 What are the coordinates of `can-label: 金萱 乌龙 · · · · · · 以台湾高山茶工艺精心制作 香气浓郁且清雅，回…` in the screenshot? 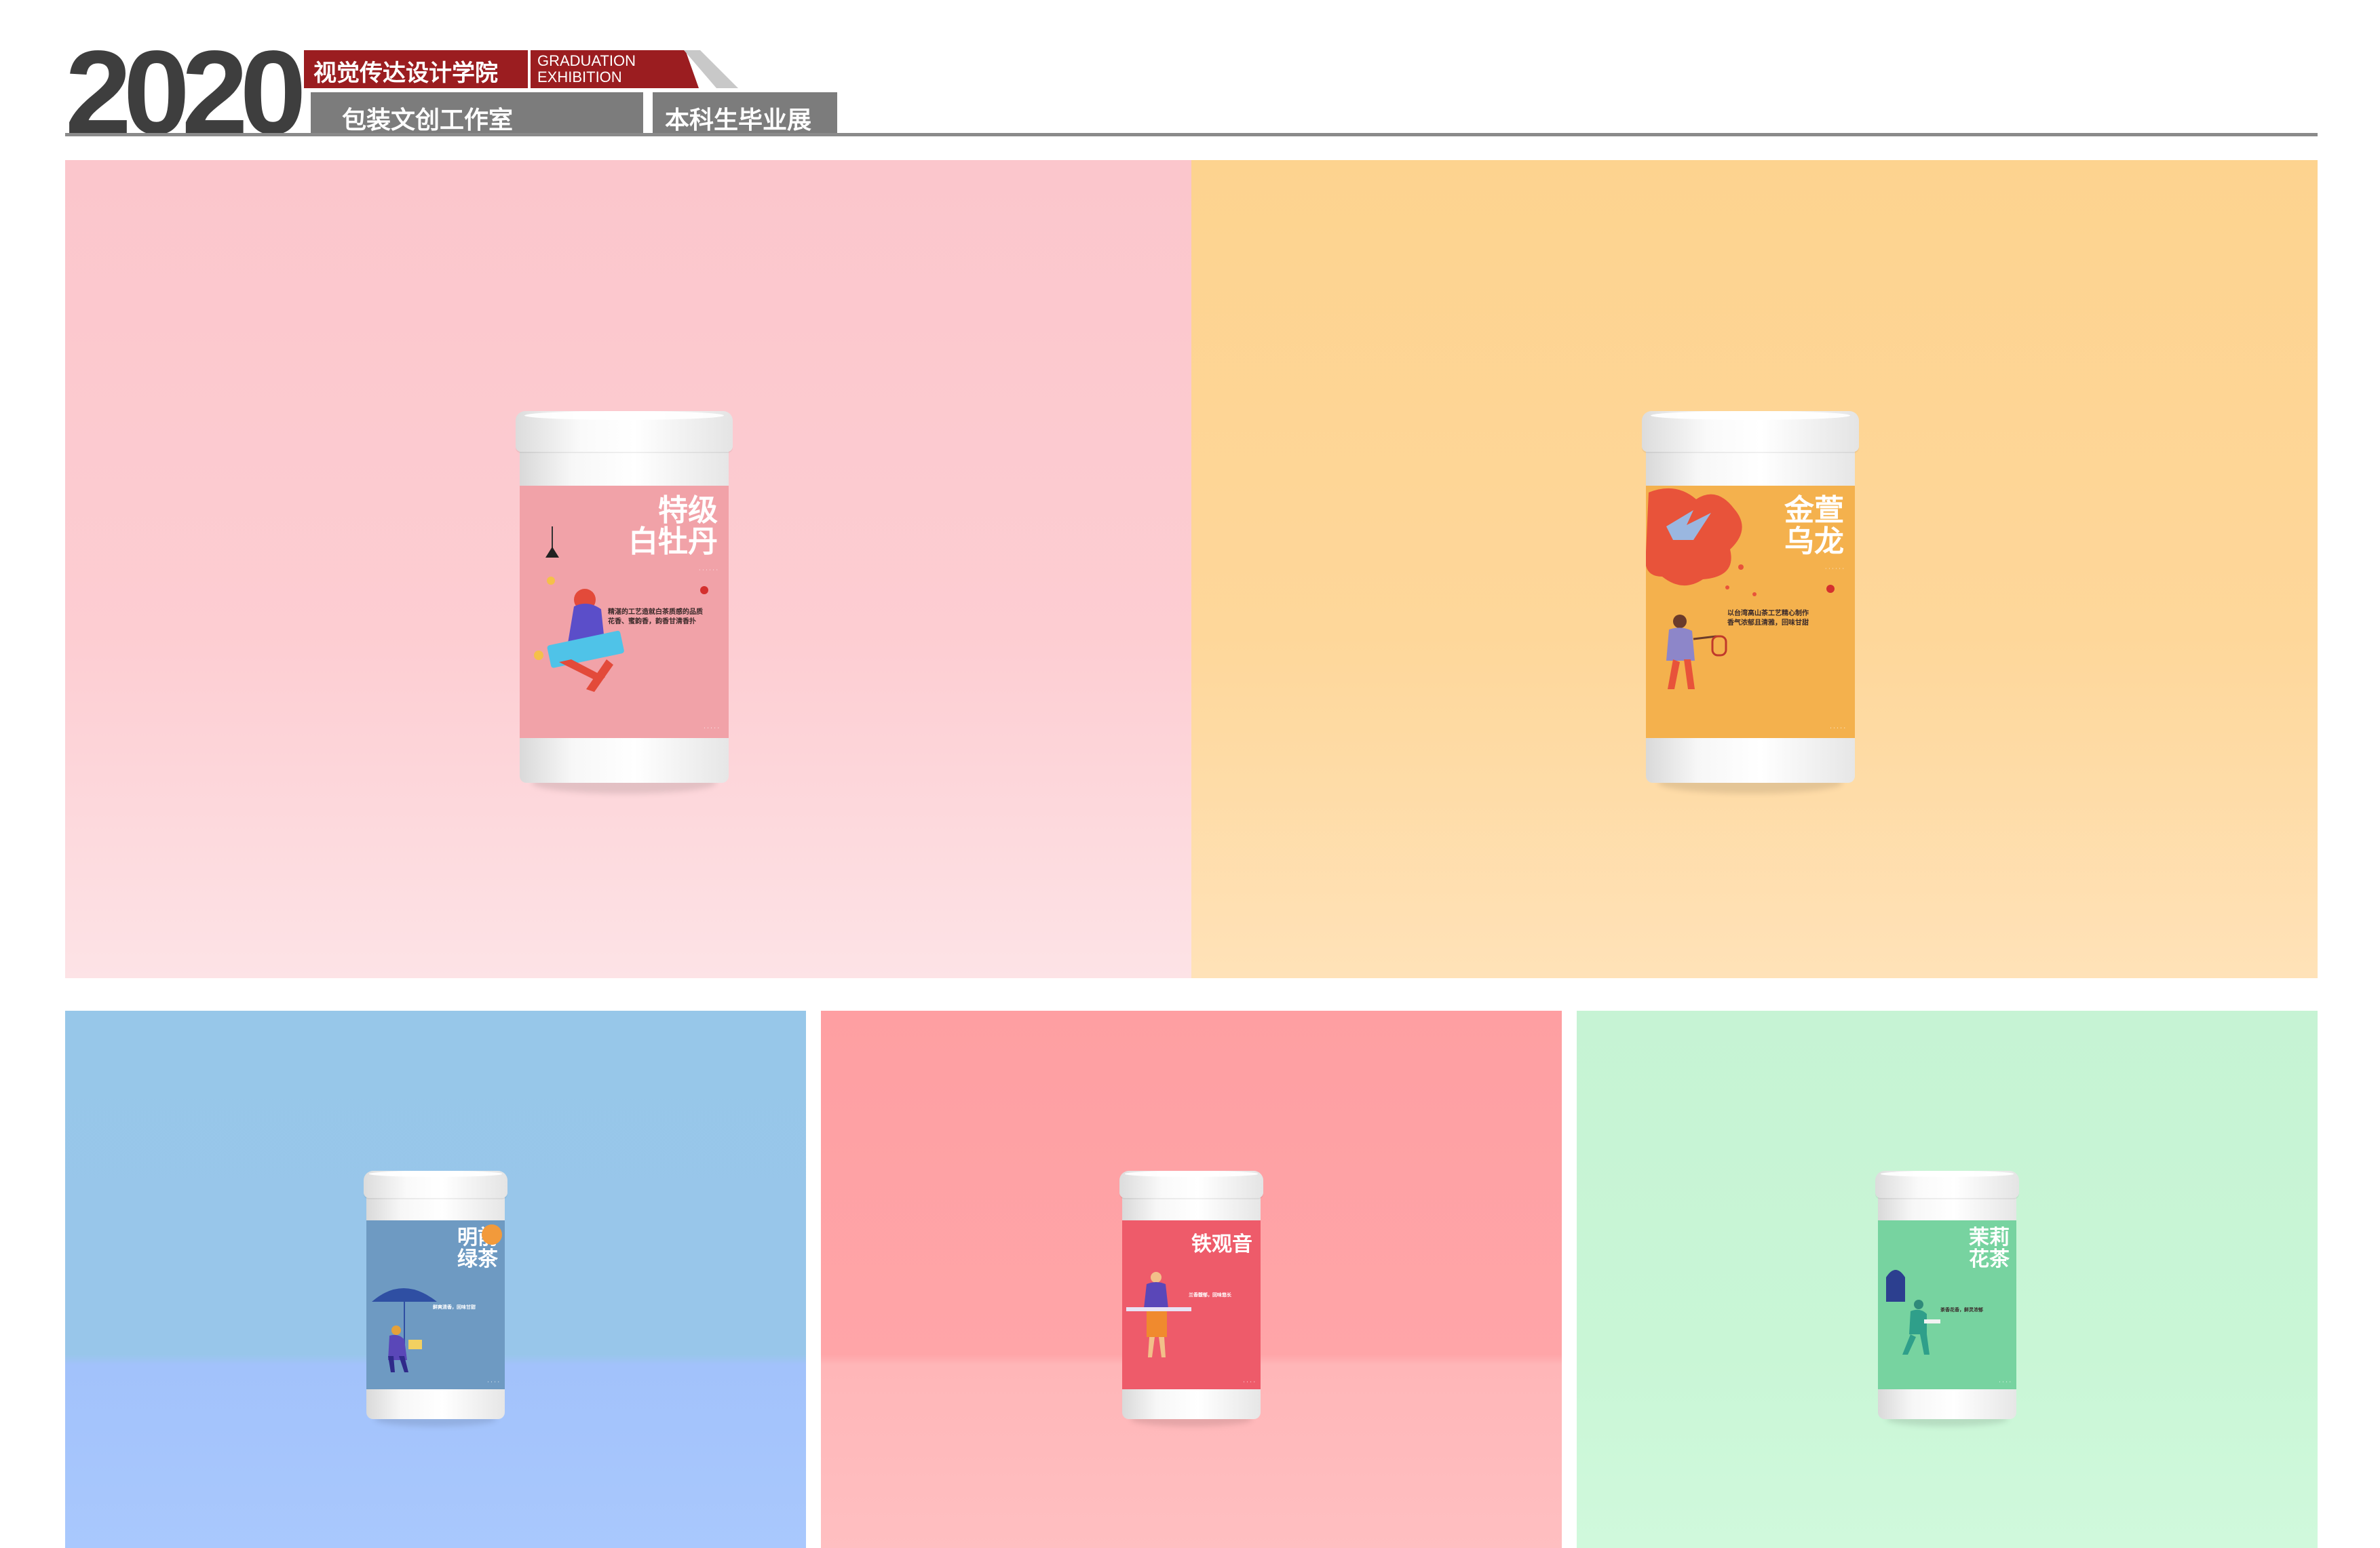 It's located at (1751, 612).